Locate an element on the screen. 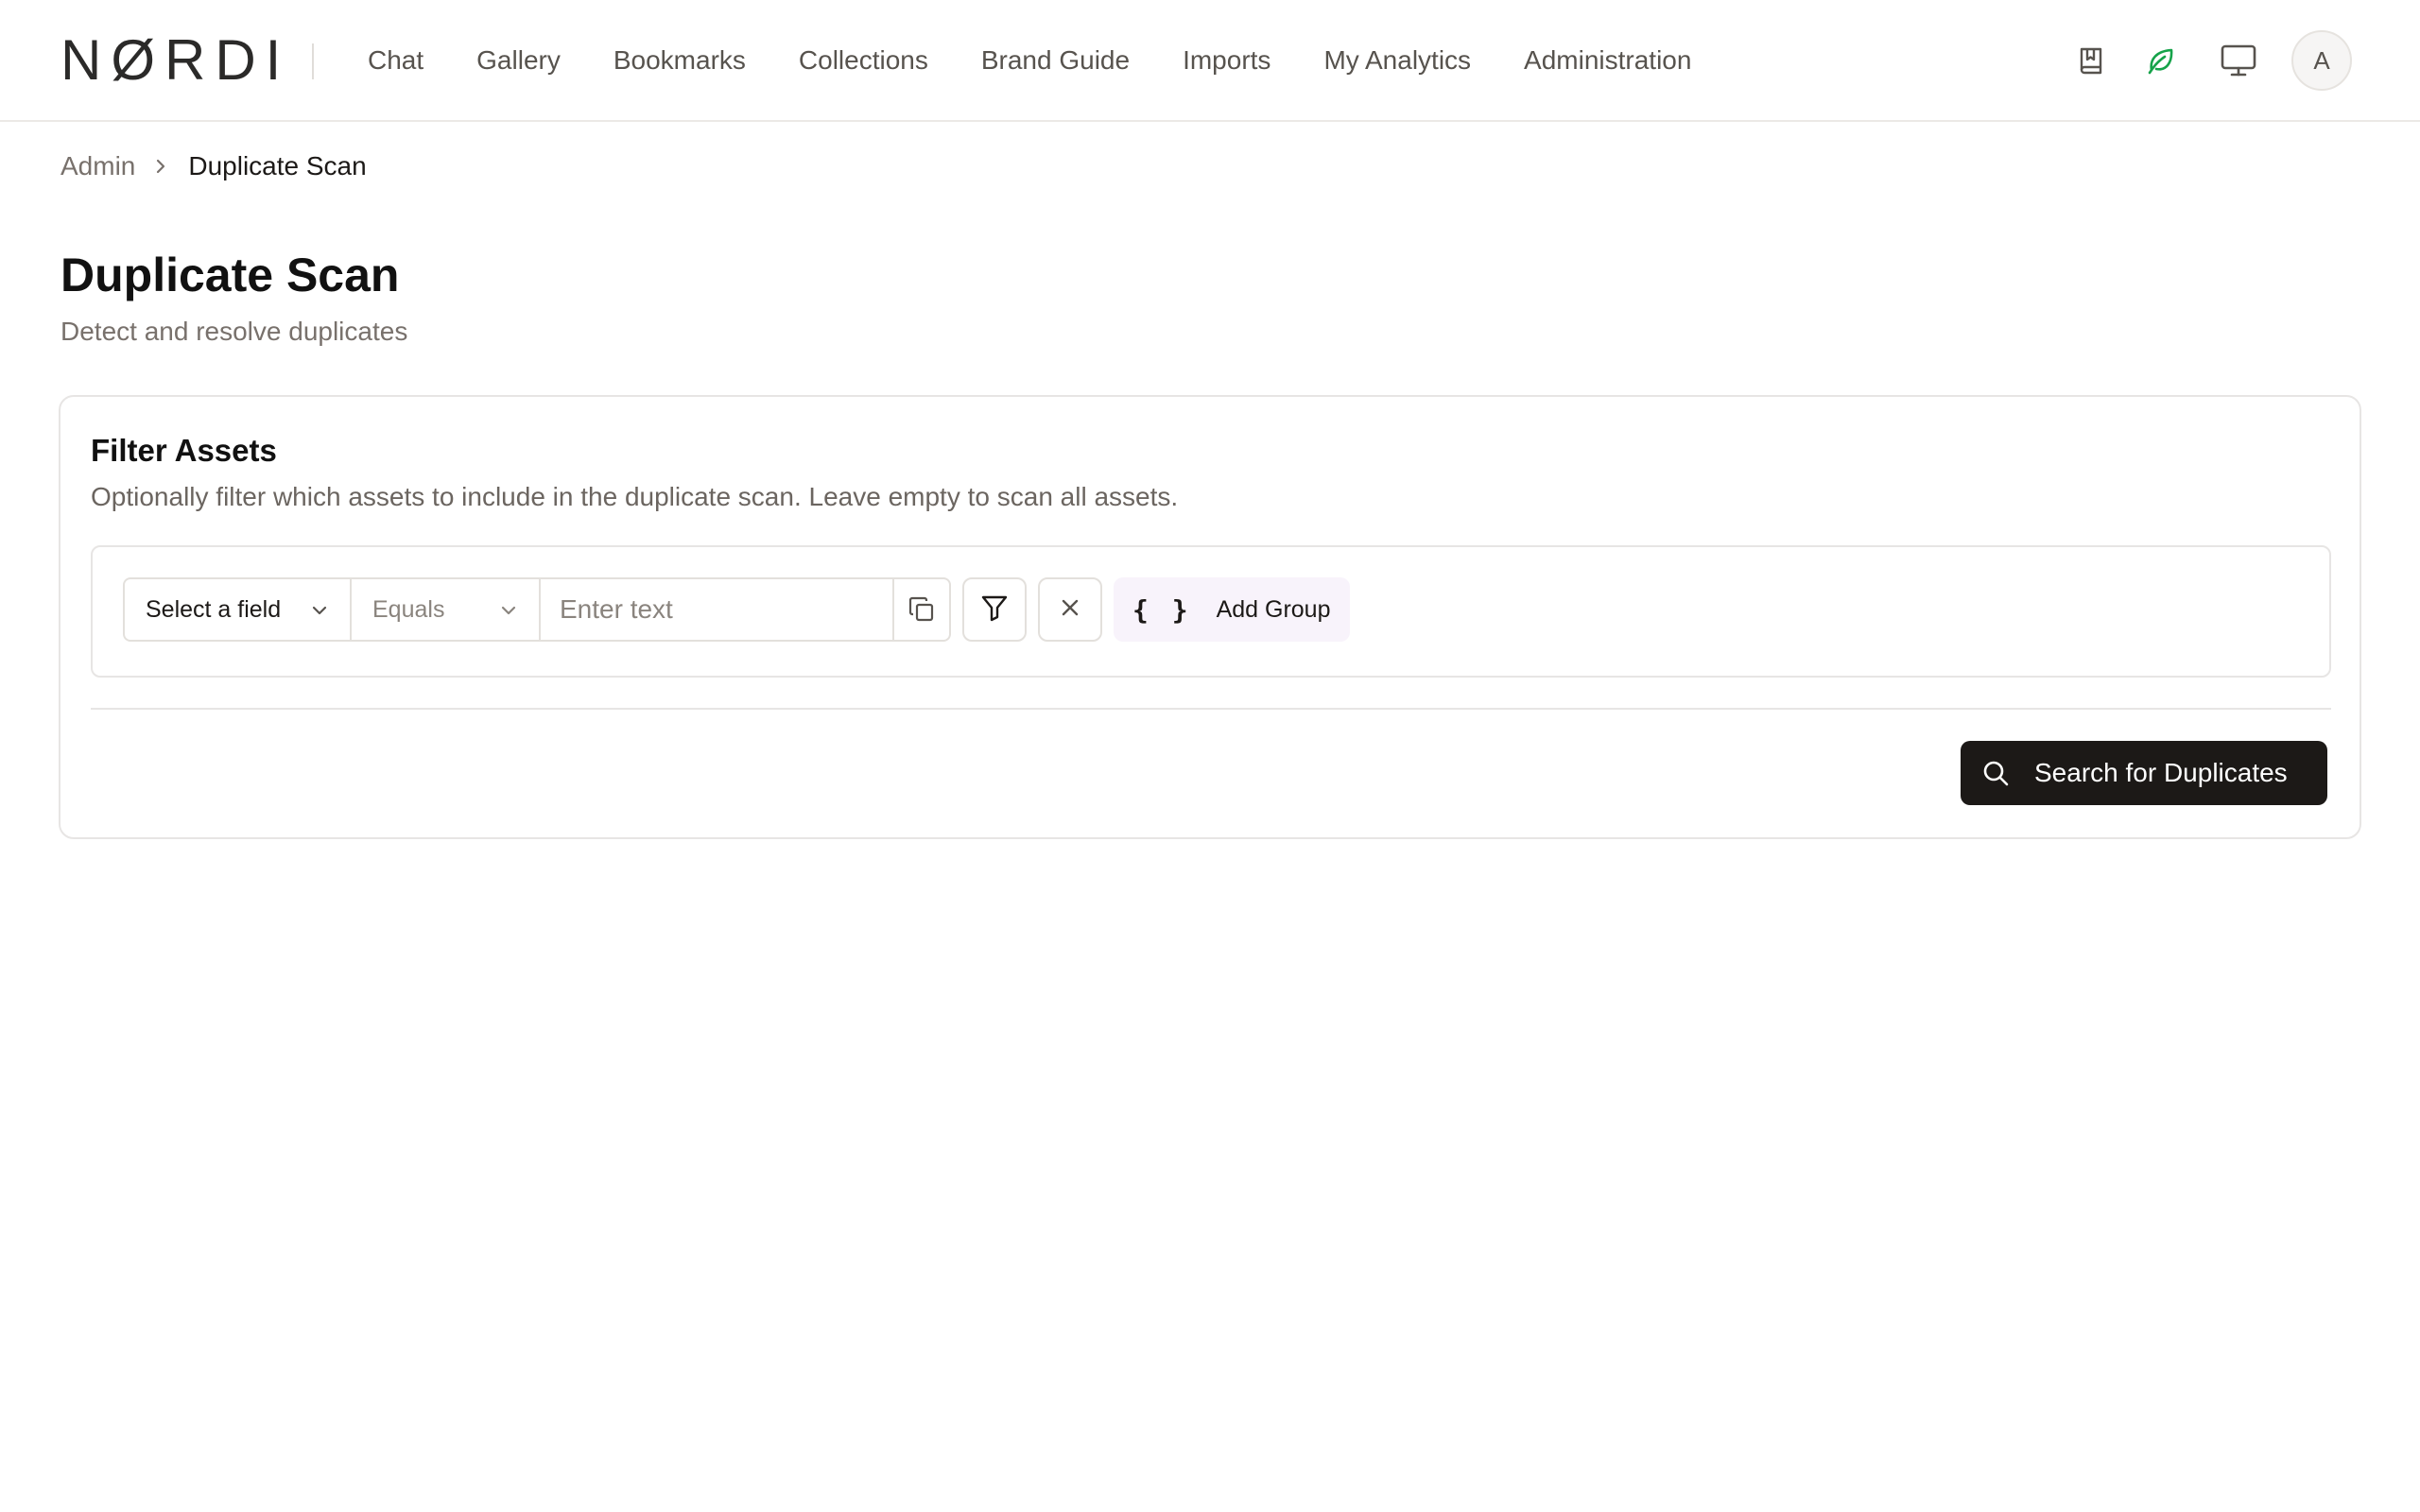 The height and width of the screenshot is (1512, 2420). nav-item-bookmarks: Bookmarks is located at coordinates (680, 60).